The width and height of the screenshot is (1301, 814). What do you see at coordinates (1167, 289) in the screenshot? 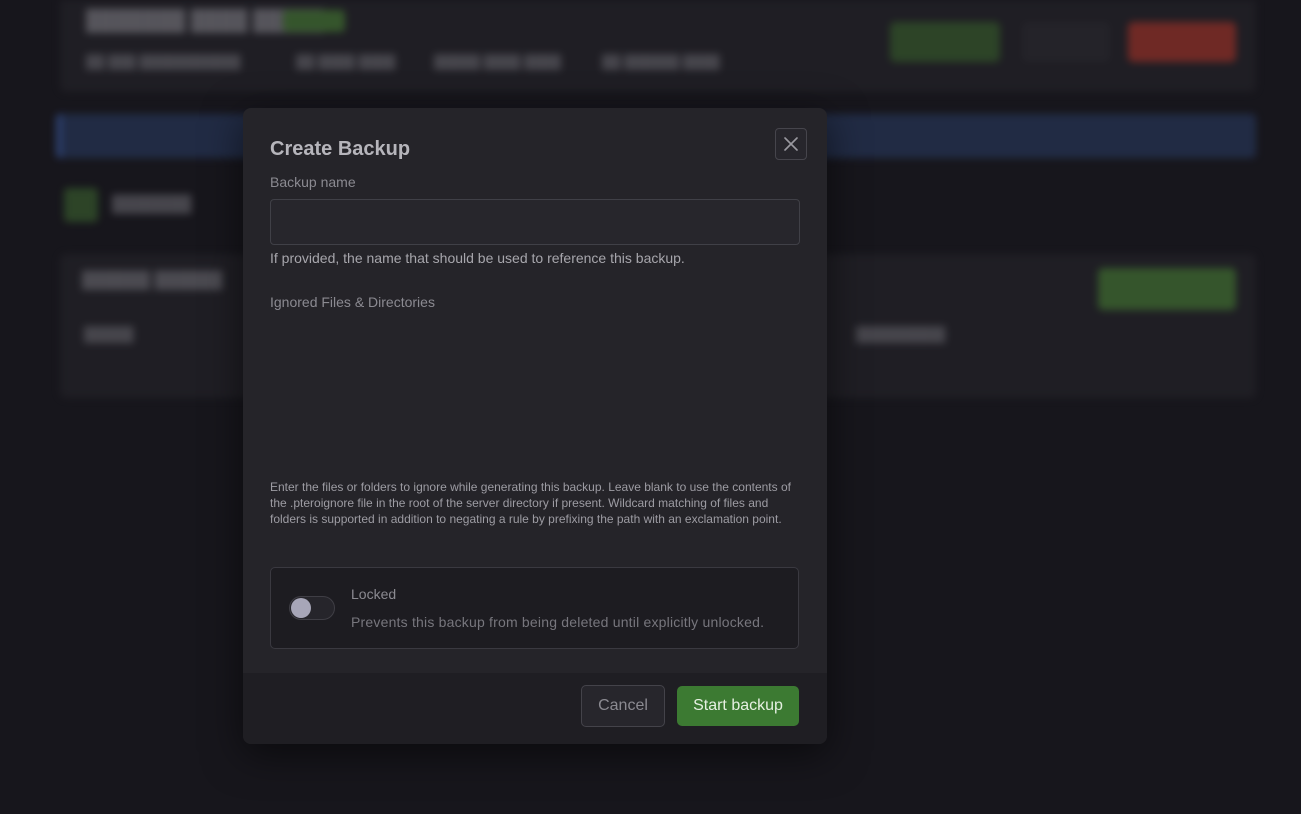
I see `create-backup-button-bg` at bounding box center [1167, 289].